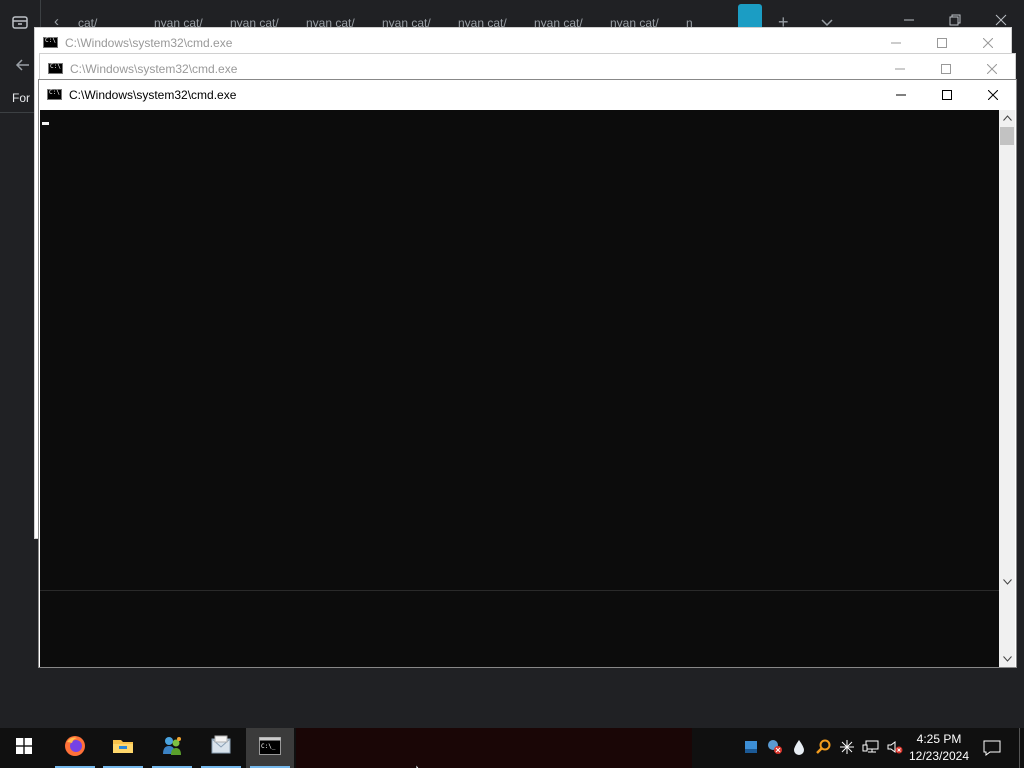 The height and width of the screenshot is (768, 1024). What do you see at coordinates (799, 747) in the screenshot?
I see `water-drop-icon` at bounding box center [799, 747].